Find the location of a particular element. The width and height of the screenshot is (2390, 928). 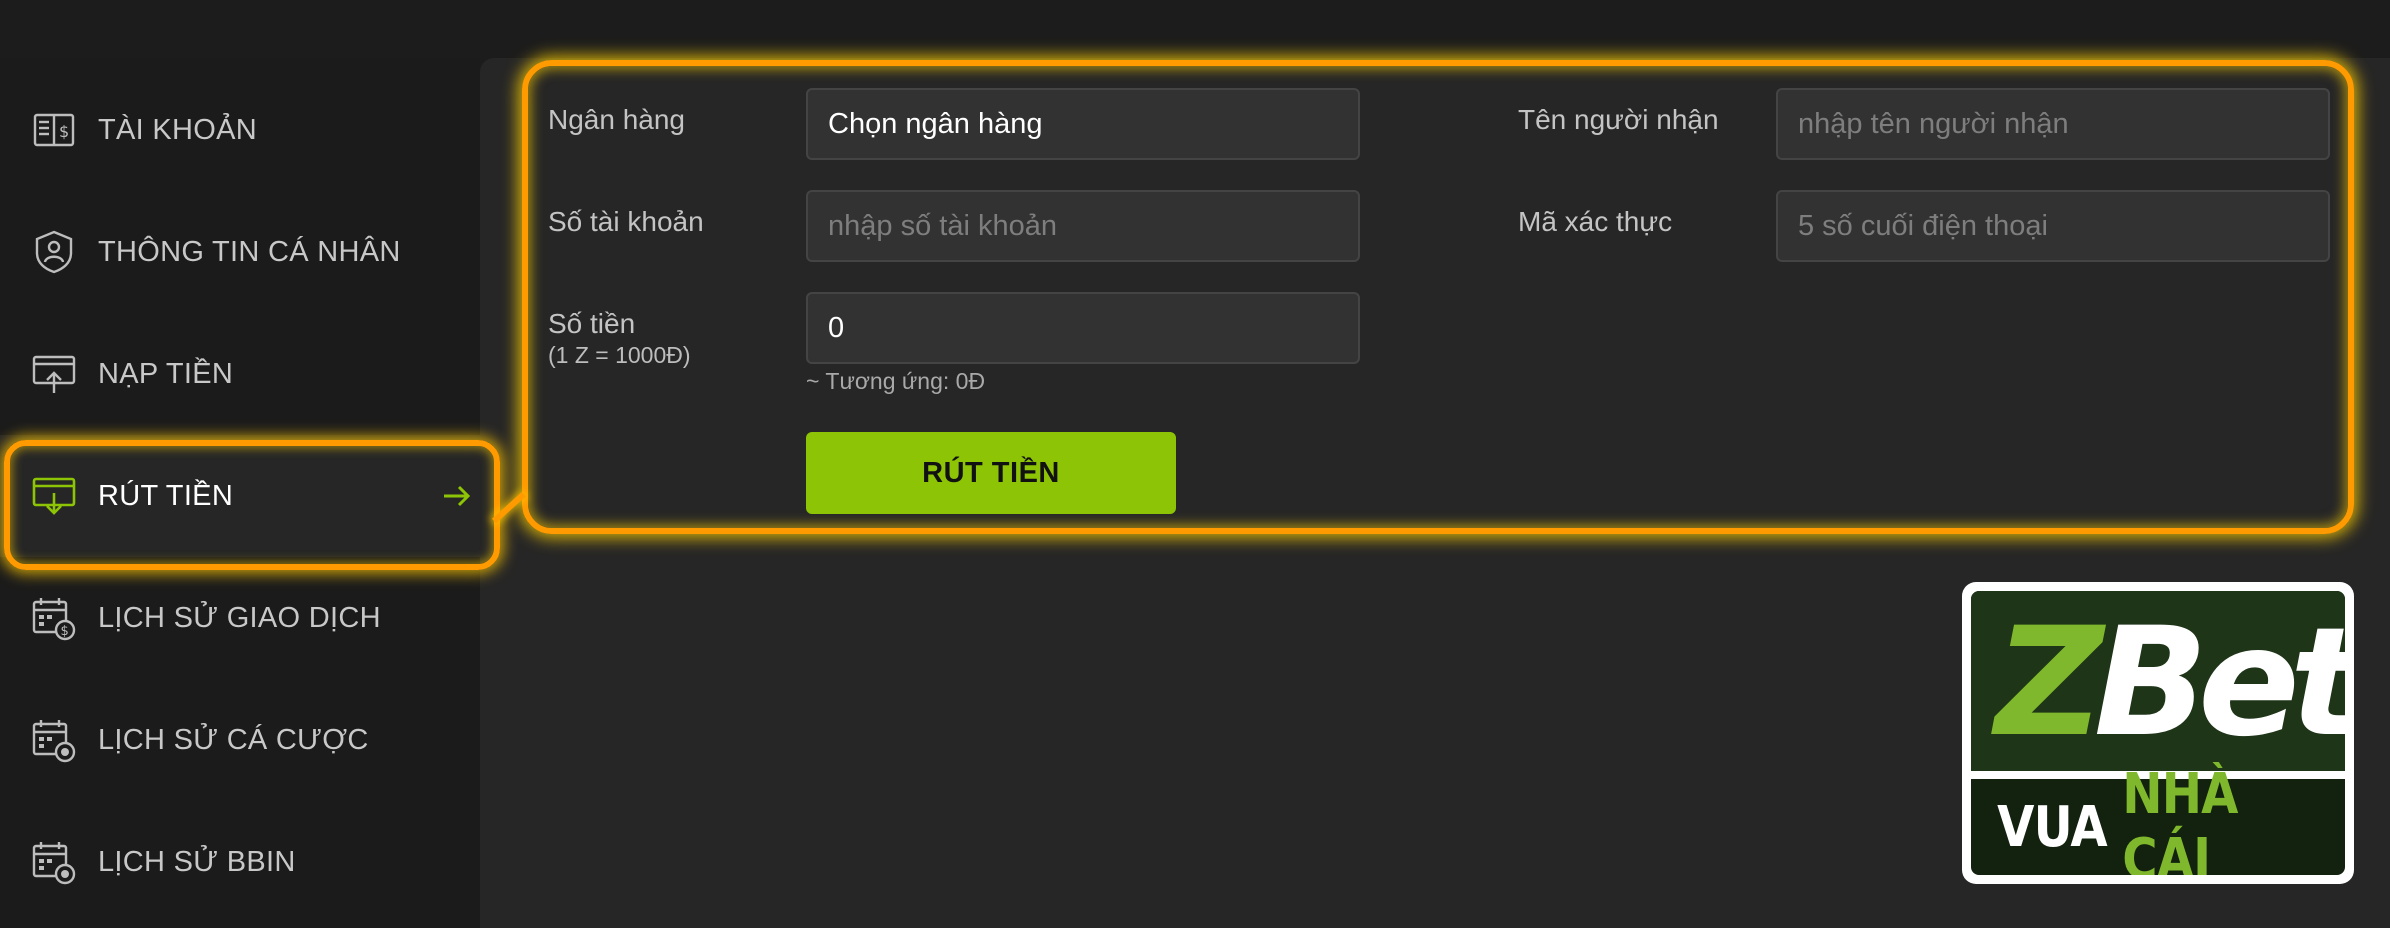

verify-code-label: Mã xác thực is located at coordinates (1595, 221).